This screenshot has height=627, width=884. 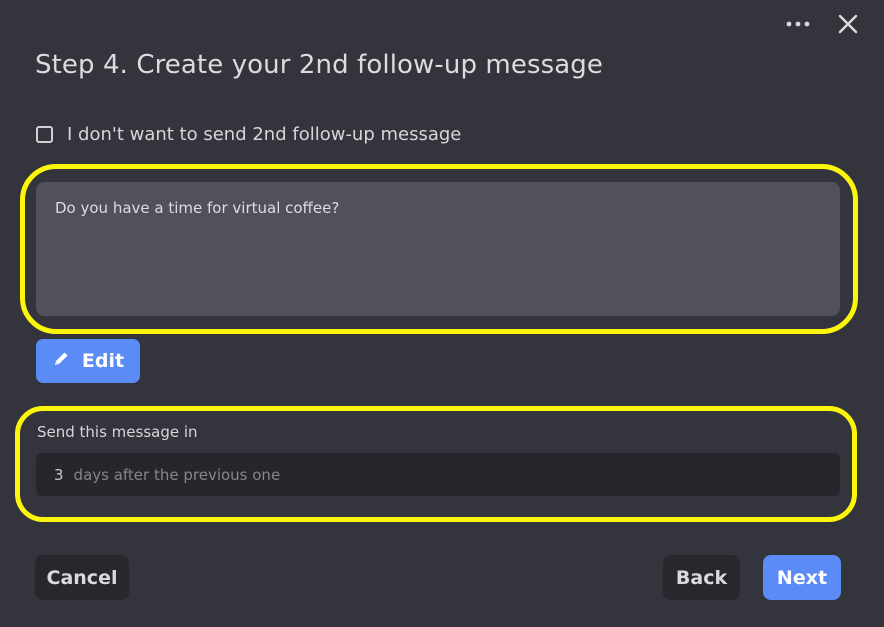 I want to click on back-button: Back, so click(x=701, y=577).